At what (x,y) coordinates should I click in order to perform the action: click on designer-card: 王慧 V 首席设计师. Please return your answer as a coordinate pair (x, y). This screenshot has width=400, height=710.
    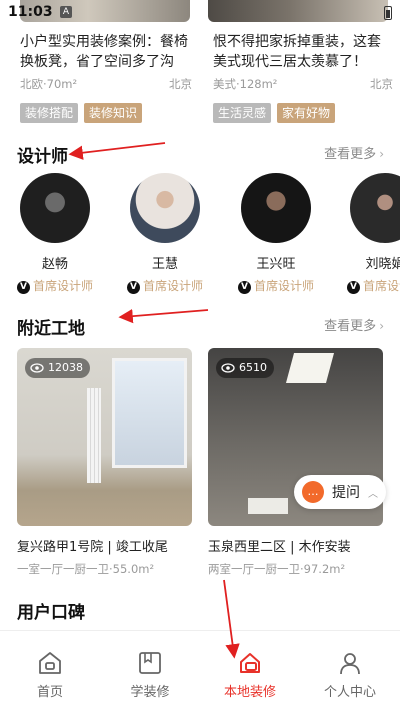
    Looking at the image, I should click on (165, 233).